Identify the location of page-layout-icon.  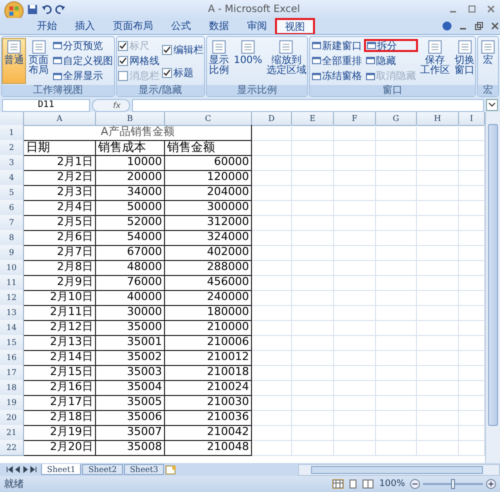
(353, 484).